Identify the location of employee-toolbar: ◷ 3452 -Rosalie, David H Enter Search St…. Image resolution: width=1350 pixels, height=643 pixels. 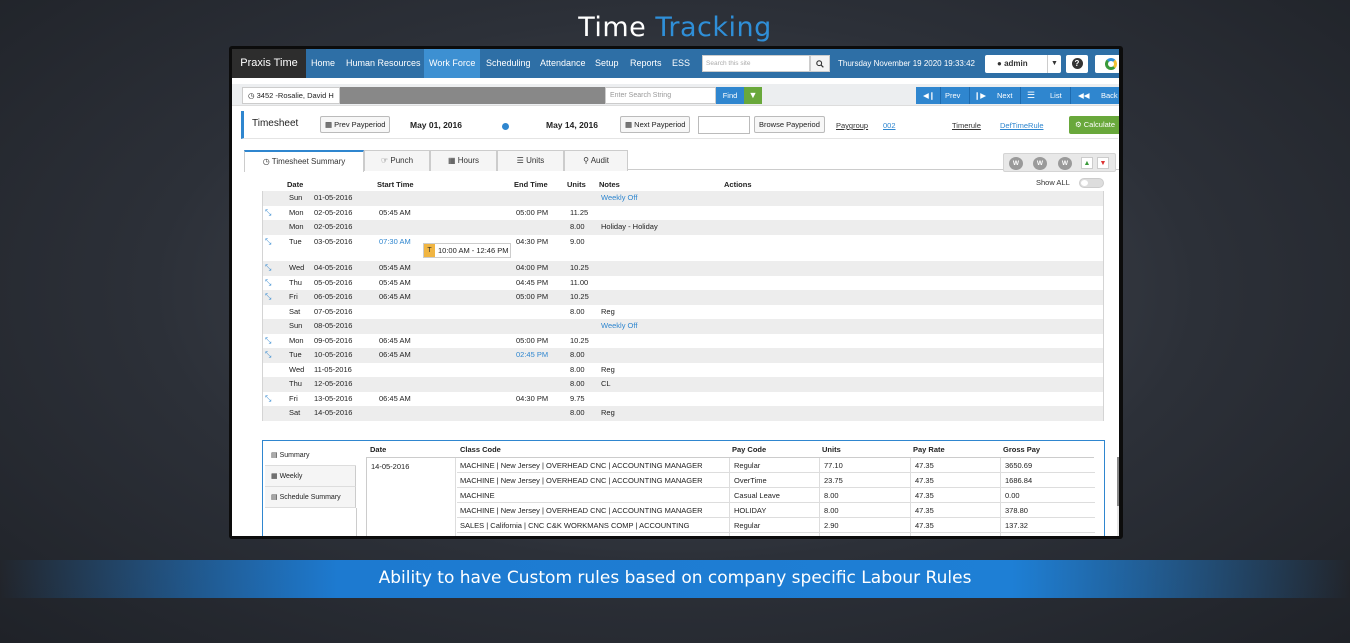
(675, 95).